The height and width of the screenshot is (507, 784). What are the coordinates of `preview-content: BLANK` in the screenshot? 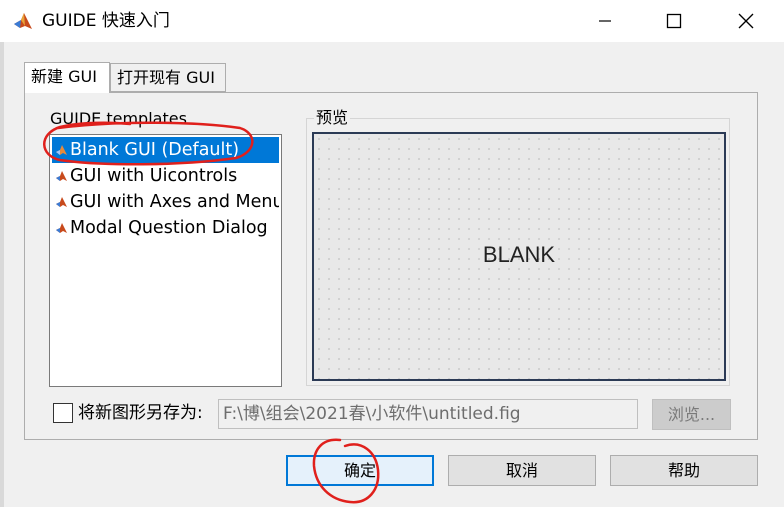 It's located at (519, 254).